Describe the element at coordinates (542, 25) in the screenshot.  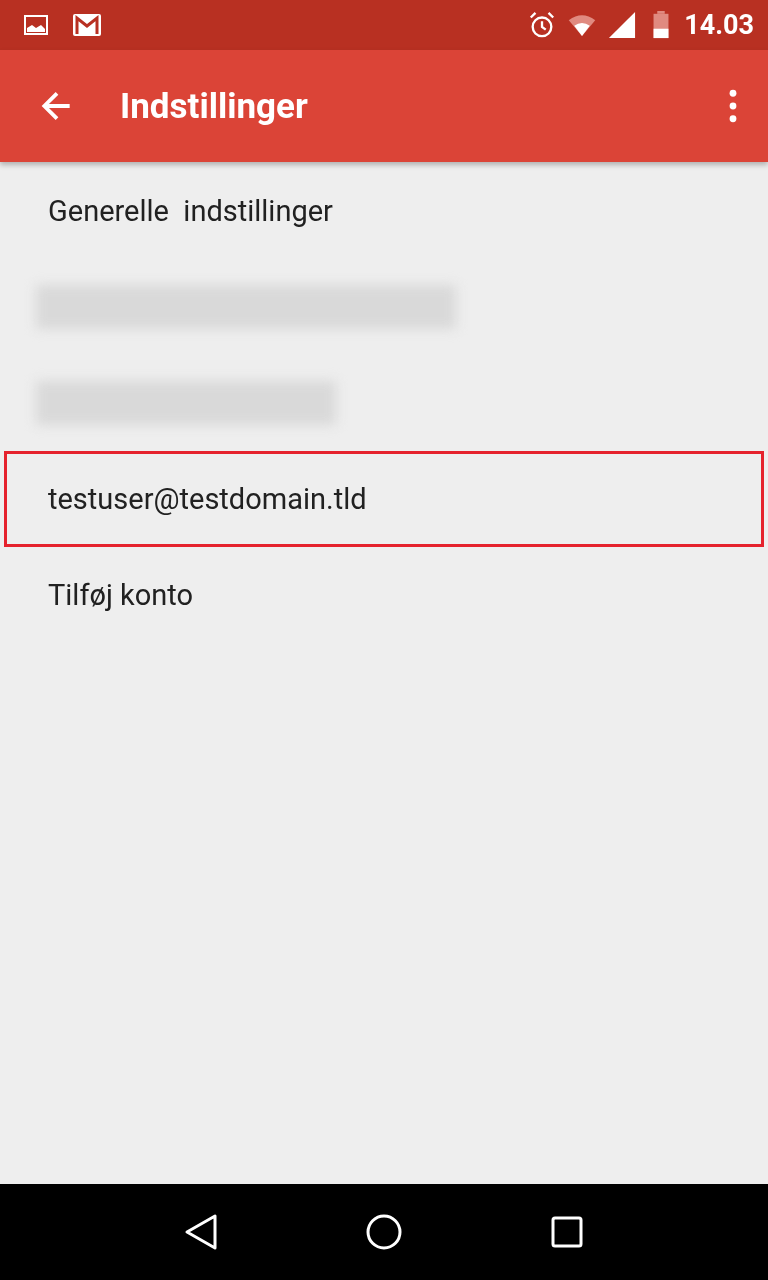
I see `alarm-icon` at that location.